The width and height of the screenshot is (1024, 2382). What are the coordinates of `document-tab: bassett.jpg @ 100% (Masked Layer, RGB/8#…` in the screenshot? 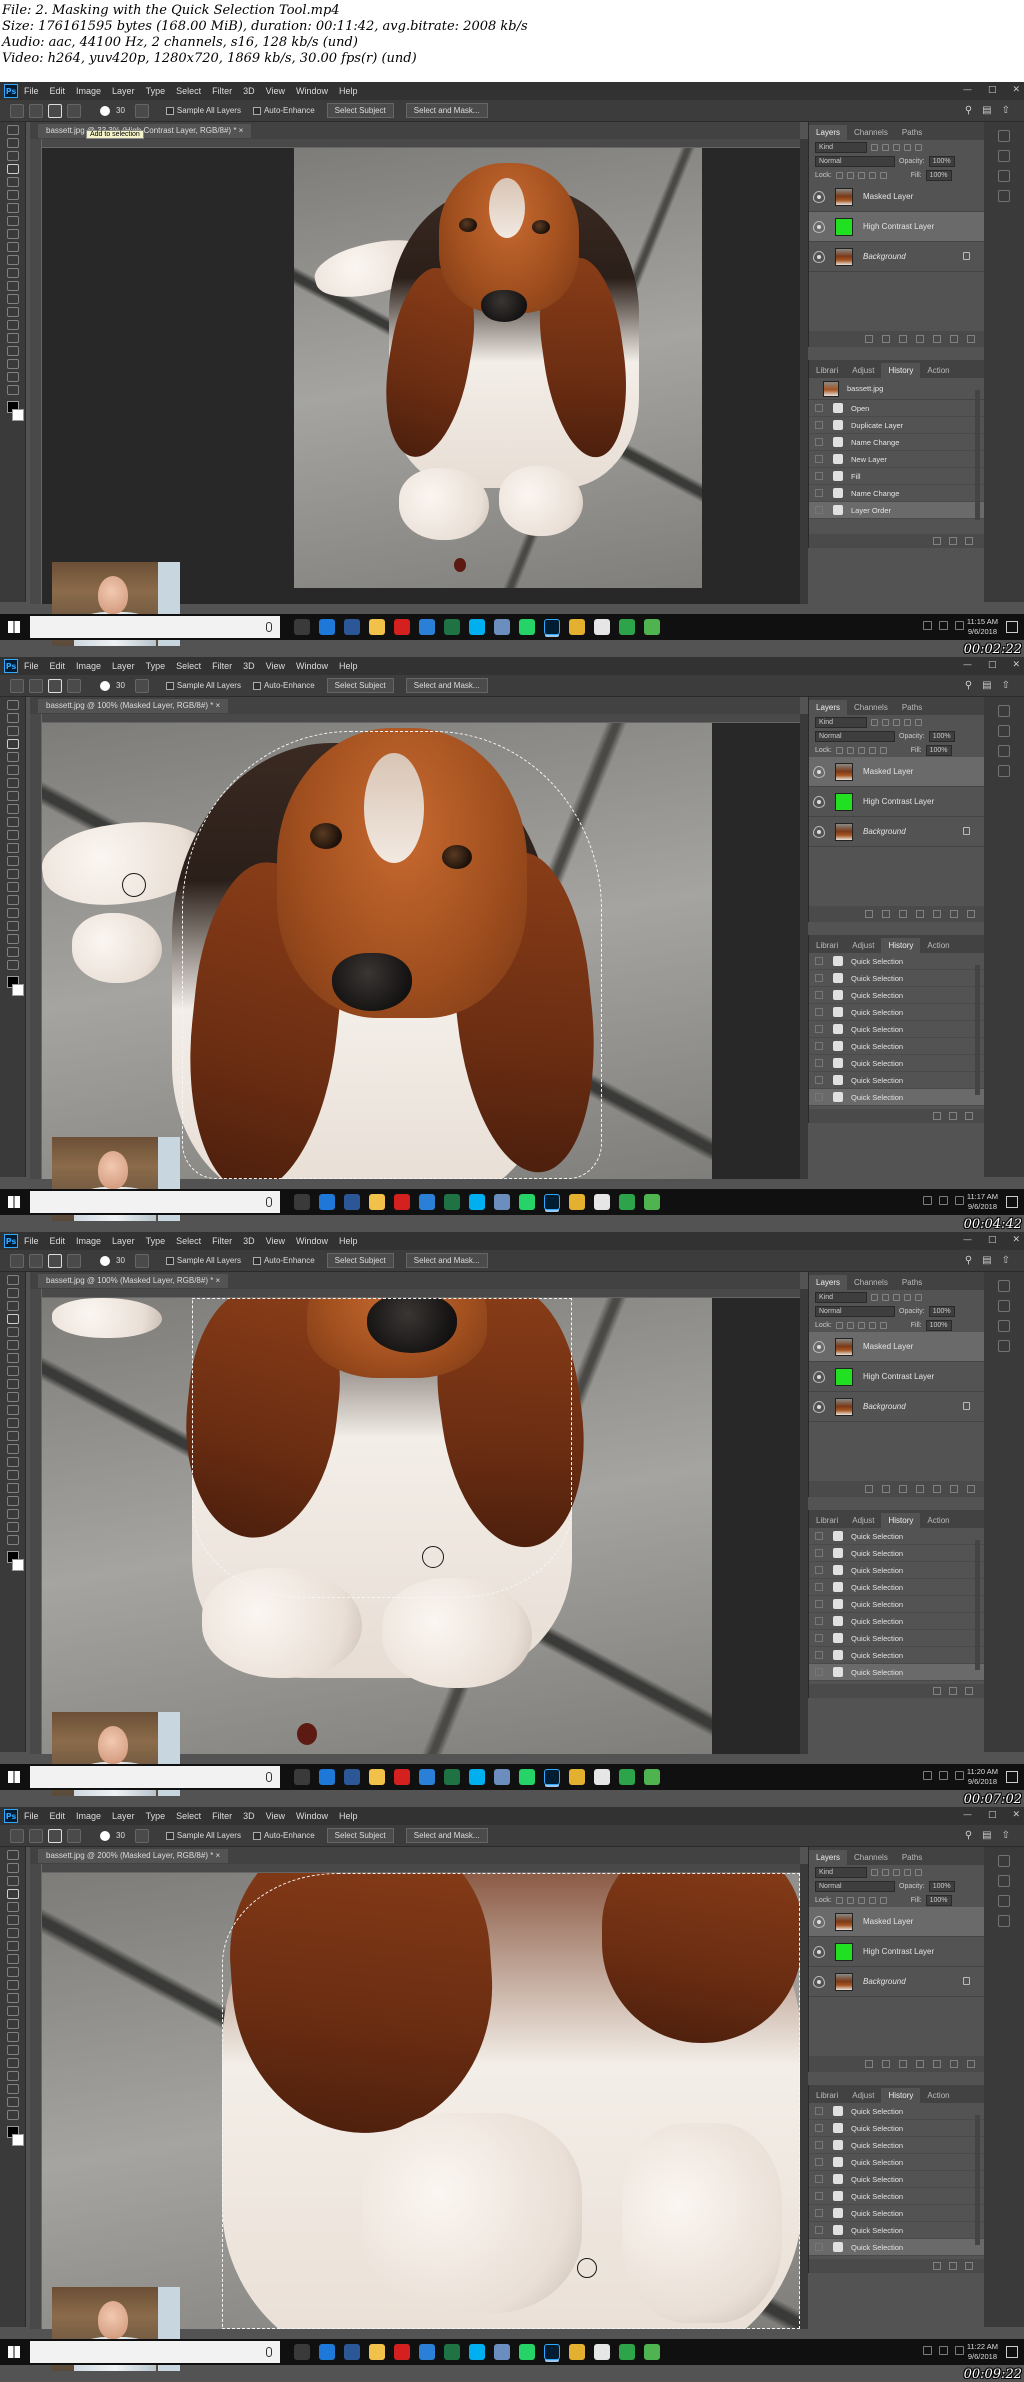 It's located at (133, 706).